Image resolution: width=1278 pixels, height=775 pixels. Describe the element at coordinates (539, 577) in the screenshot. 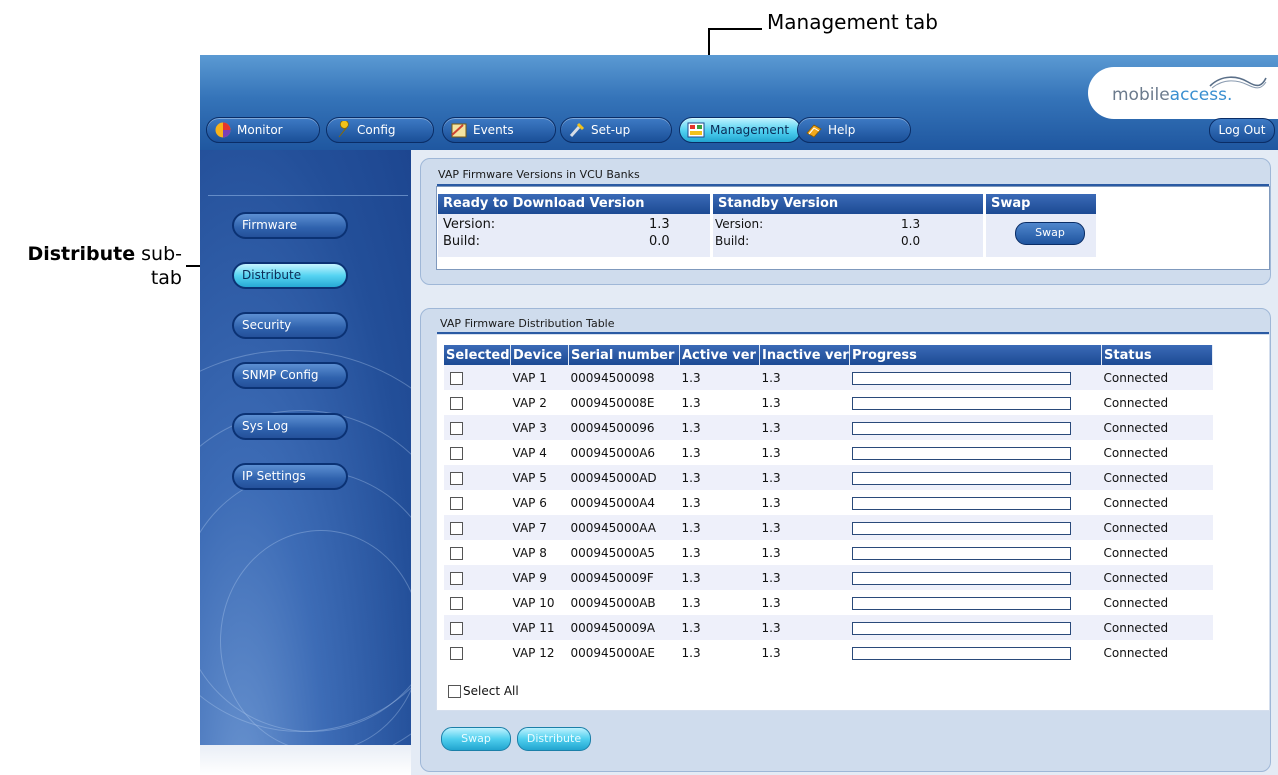

I see `device-cell: VAP 9` at that location.